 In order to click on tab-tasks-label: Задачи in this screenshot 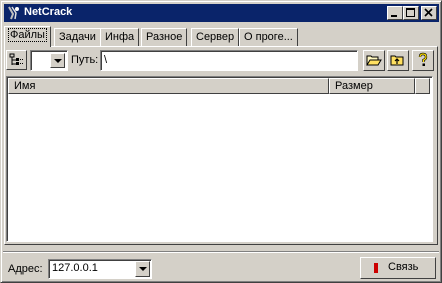, I will do `click(77, 37)`.